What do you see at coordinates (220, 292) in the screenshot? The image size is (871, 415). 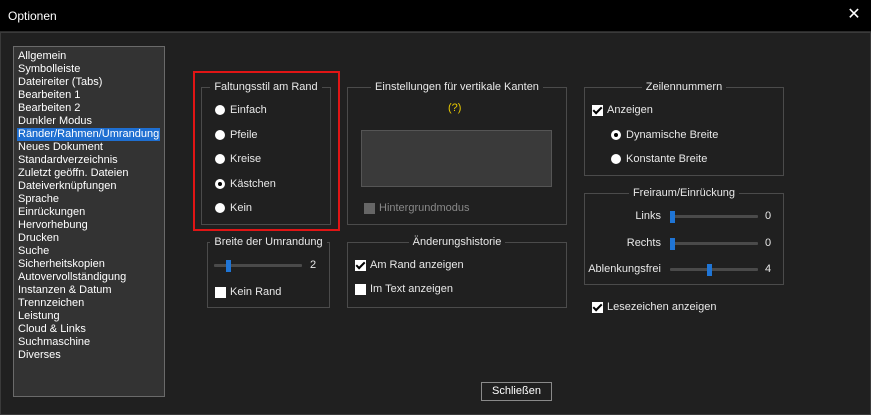 I see `no-border-box` at bounding box center [220, 292].